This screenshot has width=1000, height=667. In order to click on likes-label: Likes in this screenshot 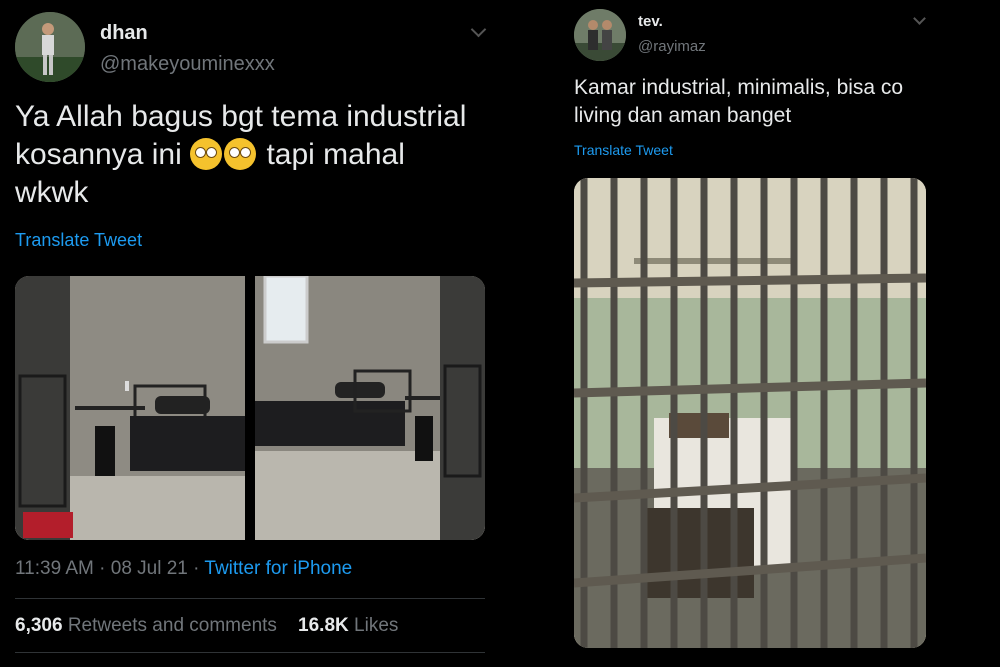, I will do `click(376, 625)`.